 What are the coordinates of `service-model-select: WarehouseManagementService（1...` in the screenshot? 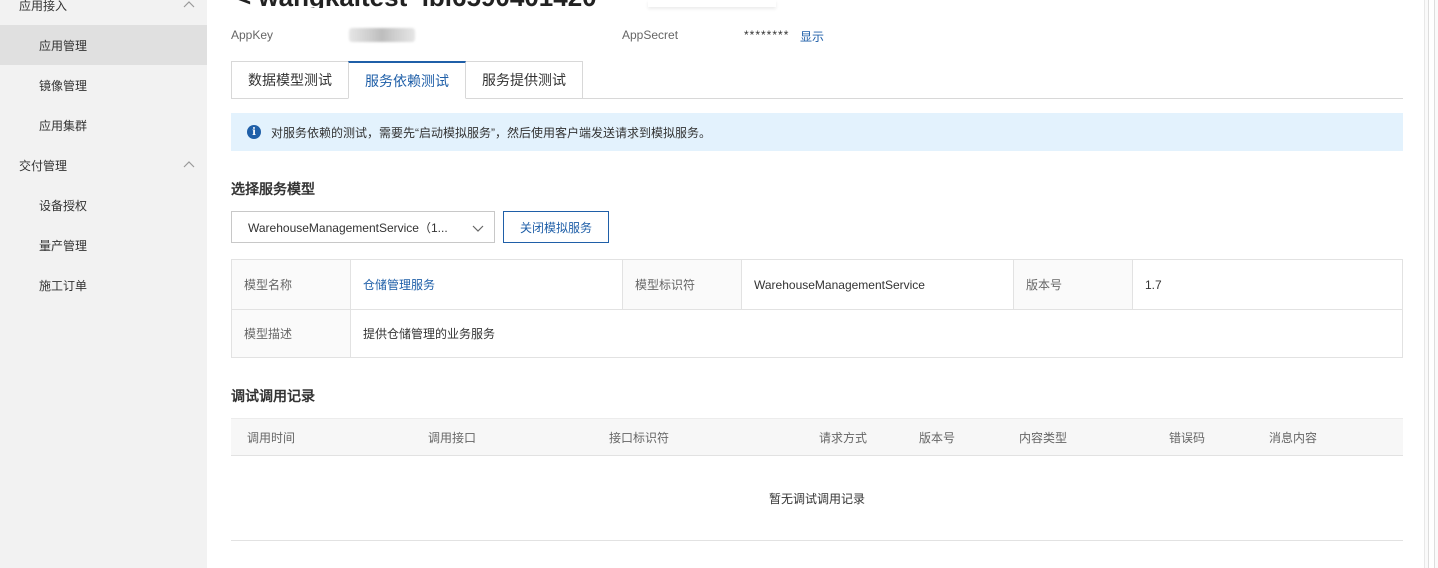 It's located at (363, 227).